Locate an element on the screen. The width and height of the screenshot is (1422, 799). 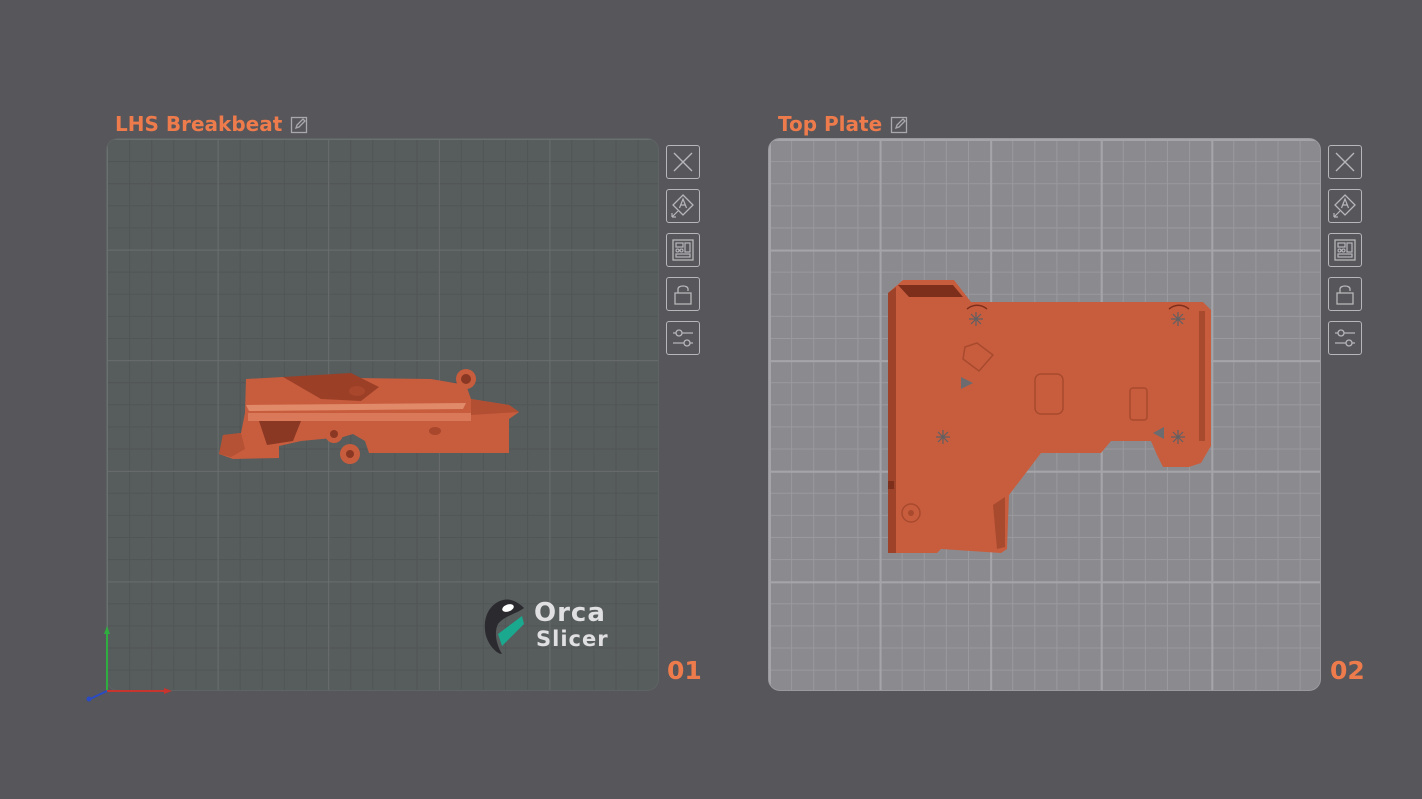
plate-2-title-text: Top Plate is located at coordinates (830, 124).